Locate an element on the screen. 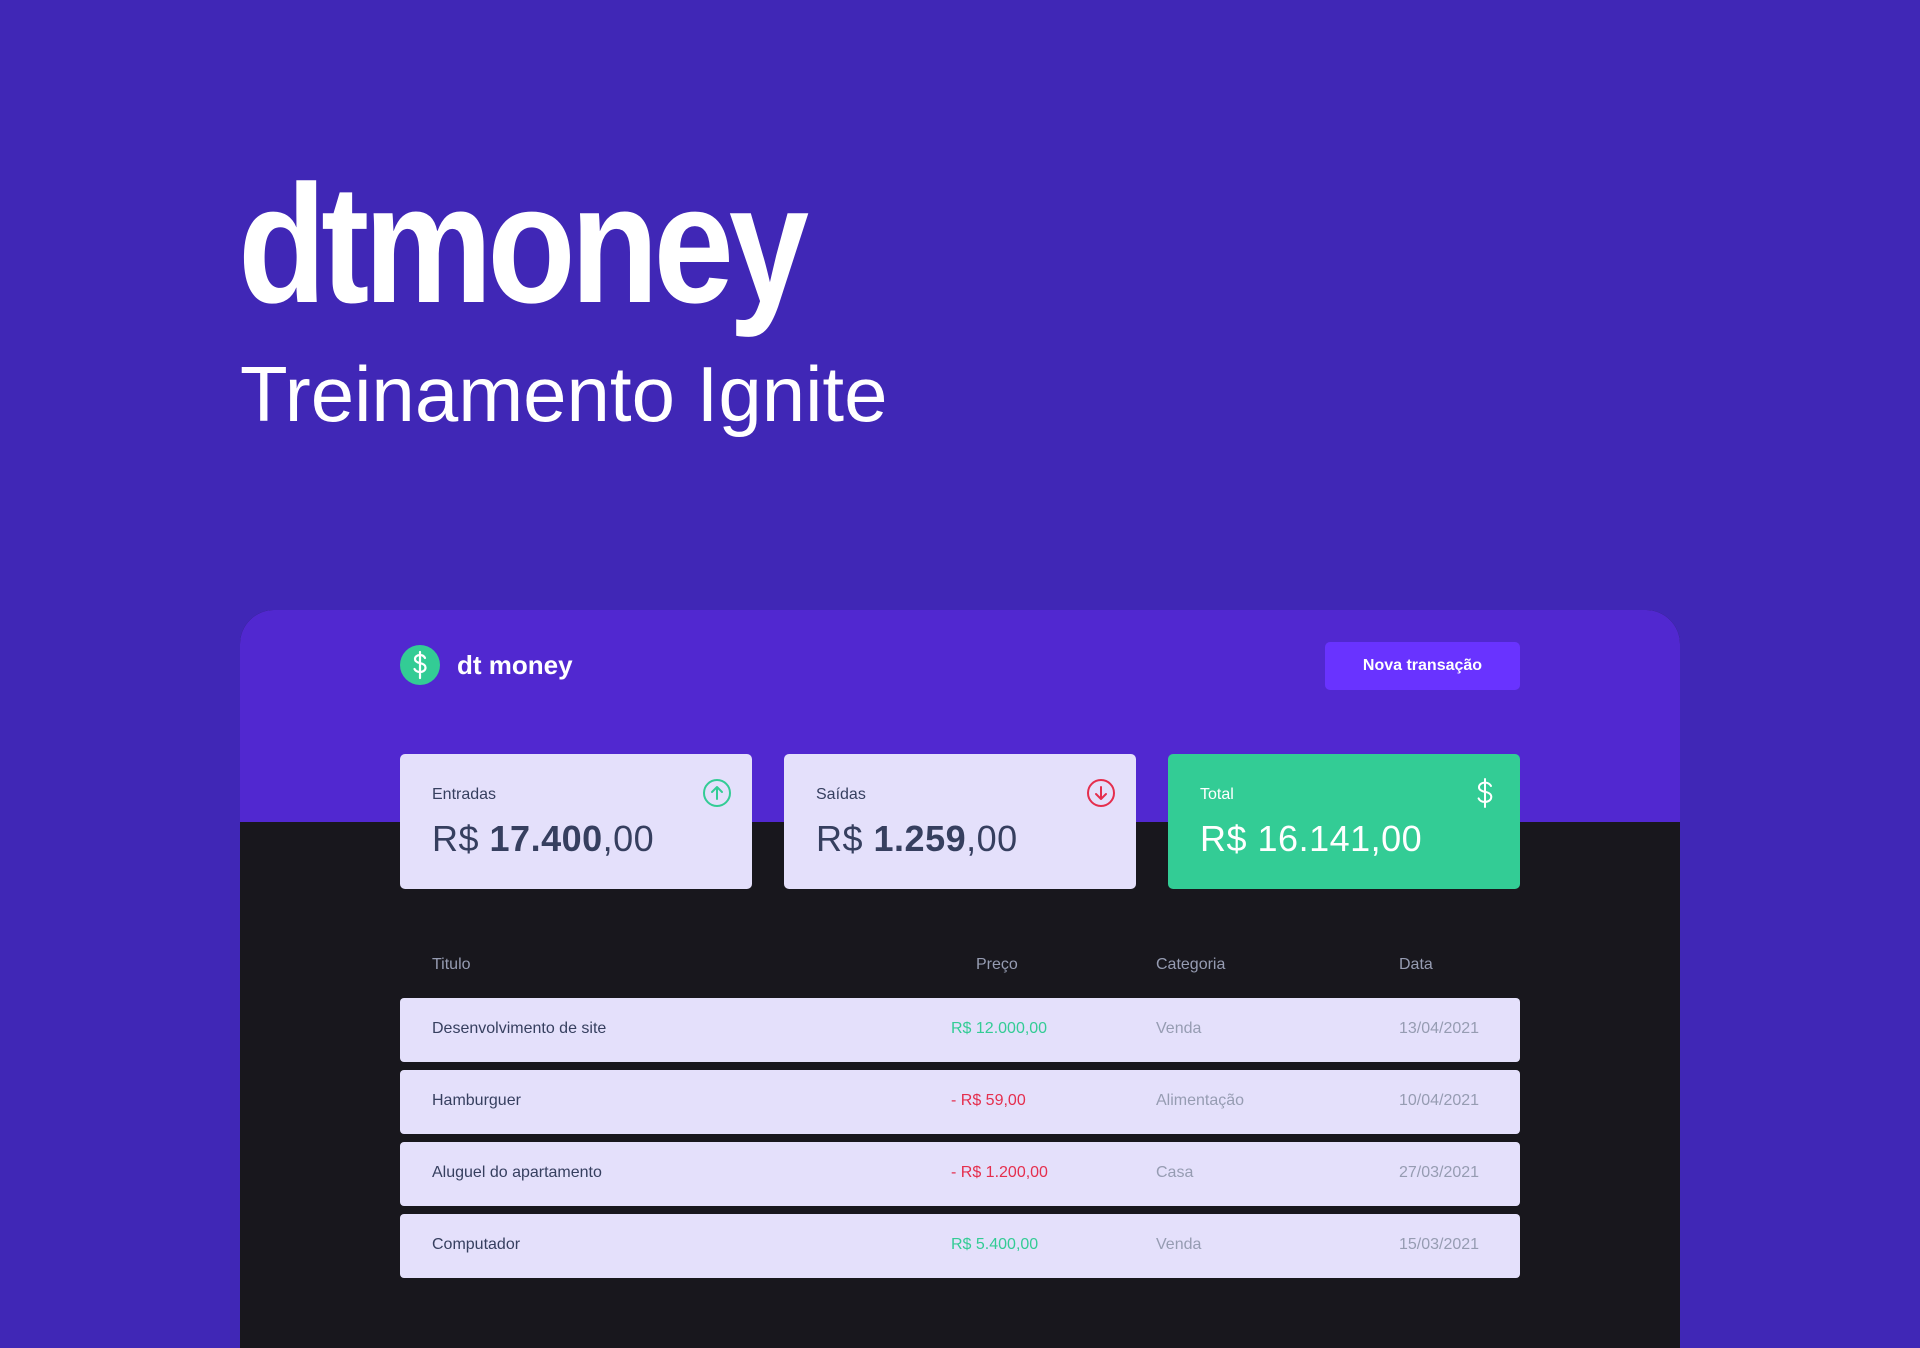  income-card: Entradas R$ 17.400,00 is located at coordinates (576, 821).